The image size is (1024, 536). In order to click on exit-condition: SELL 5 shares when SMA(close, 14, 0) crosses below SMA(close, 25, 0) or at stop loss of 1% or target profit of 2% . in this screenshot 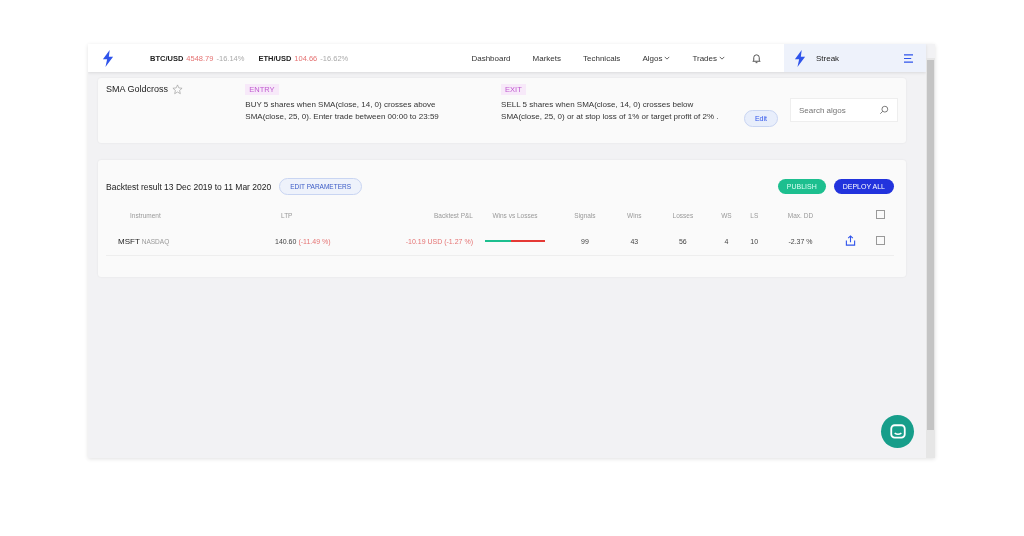, I will do `click(610, 111)`.